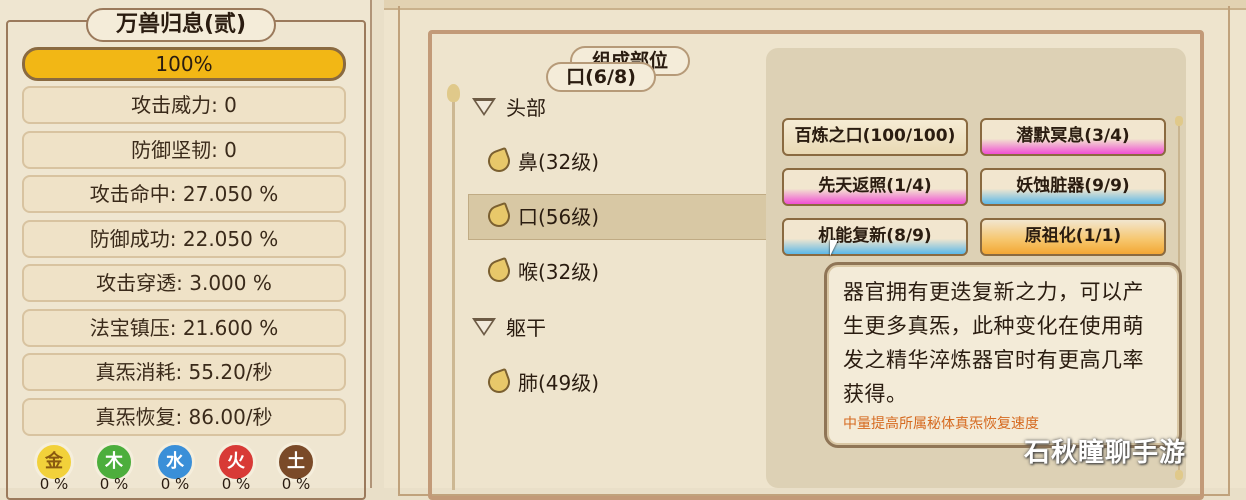  I want to click on organ-label: 鼻(32级), so click(559, 162).